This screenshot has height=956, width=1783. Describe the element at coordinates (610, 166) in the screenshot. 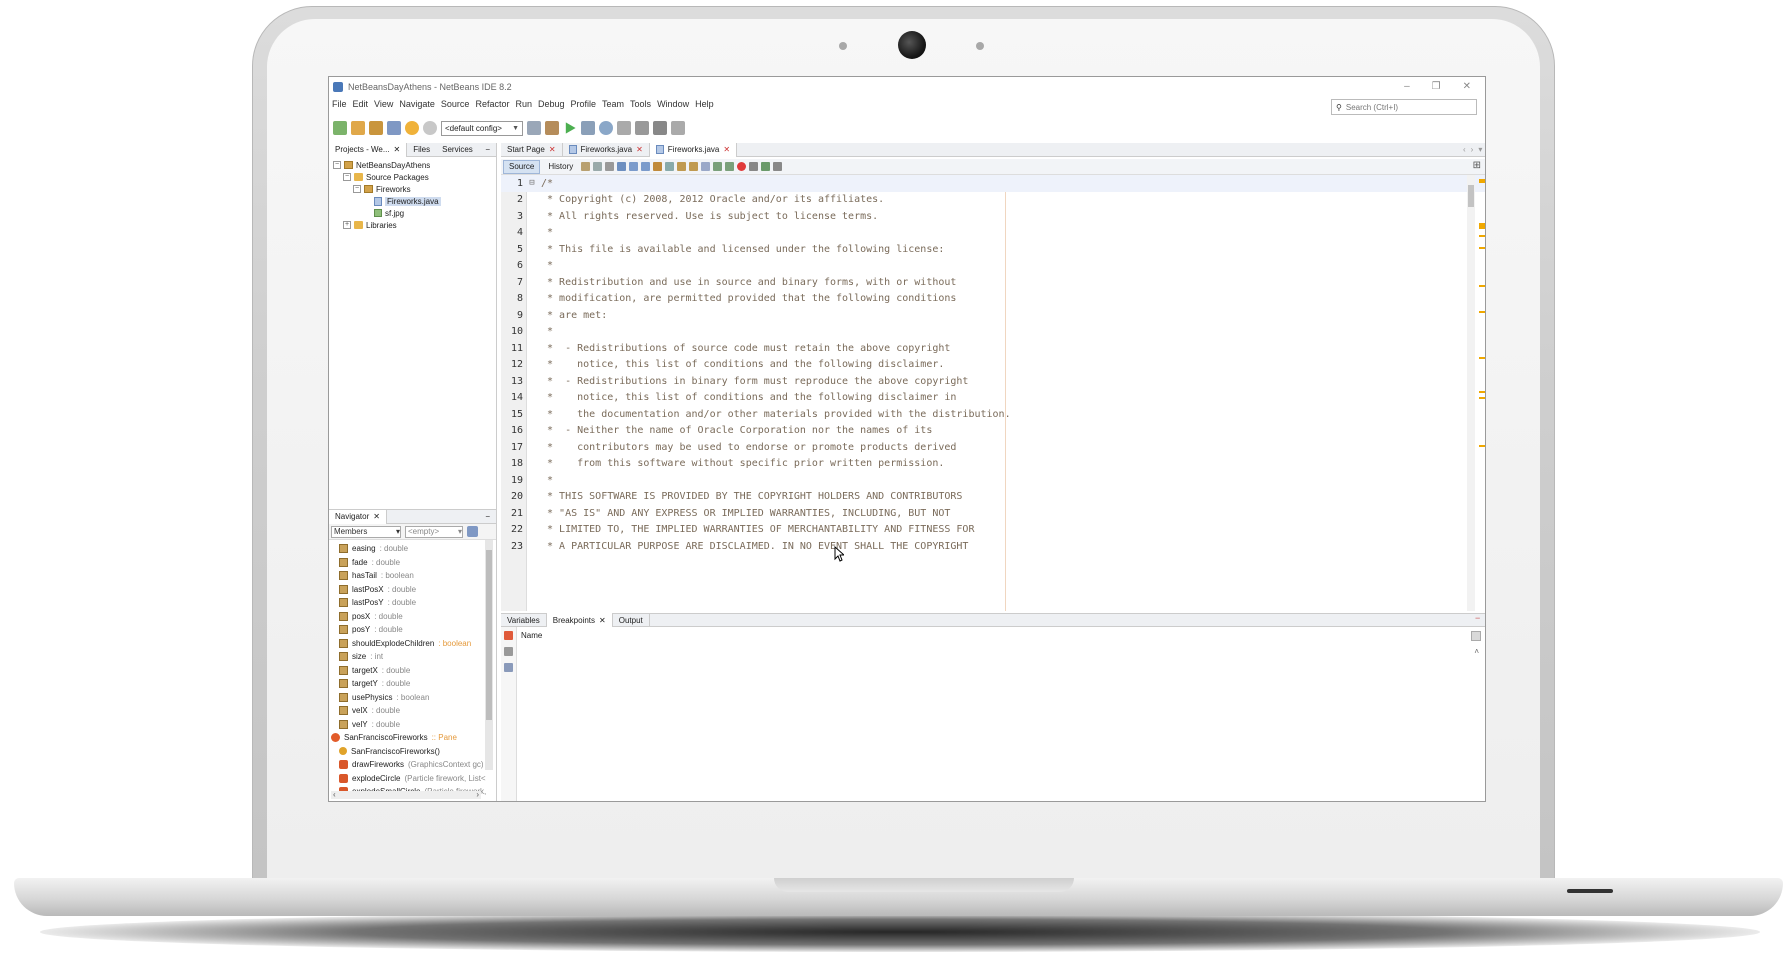

I see `forward-icon` at that location.